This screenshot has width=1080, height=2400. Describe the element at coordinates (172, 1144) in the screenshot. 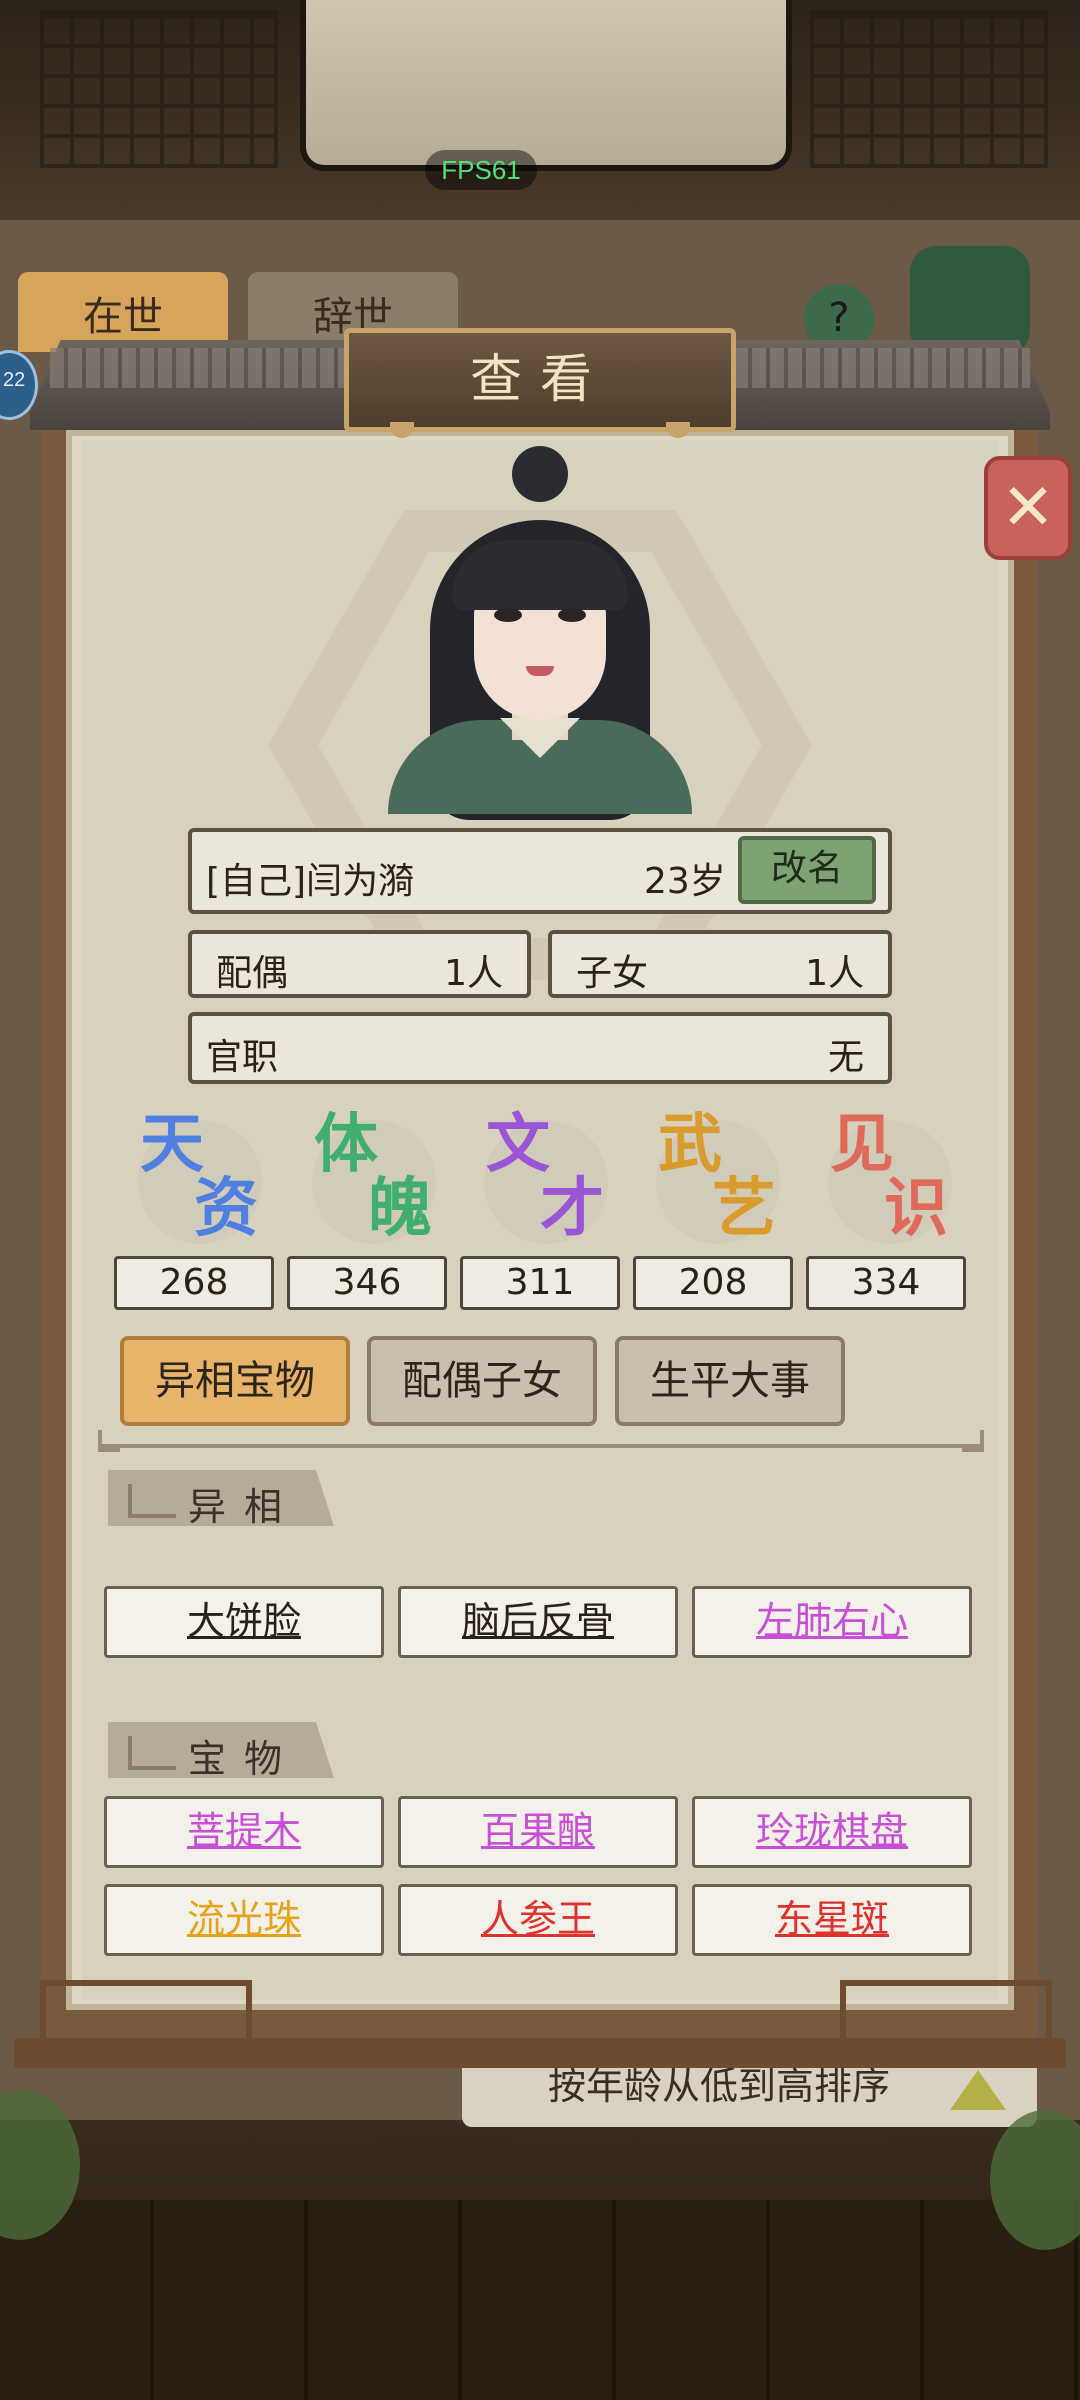

I see `attr-talent-char1: 天` at that location.